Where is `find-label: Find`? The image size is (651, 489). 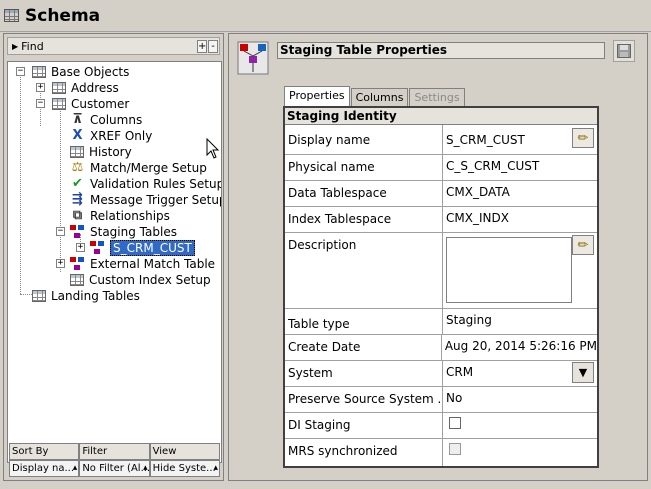 find-label: Find is located at coordinates (32, 46).